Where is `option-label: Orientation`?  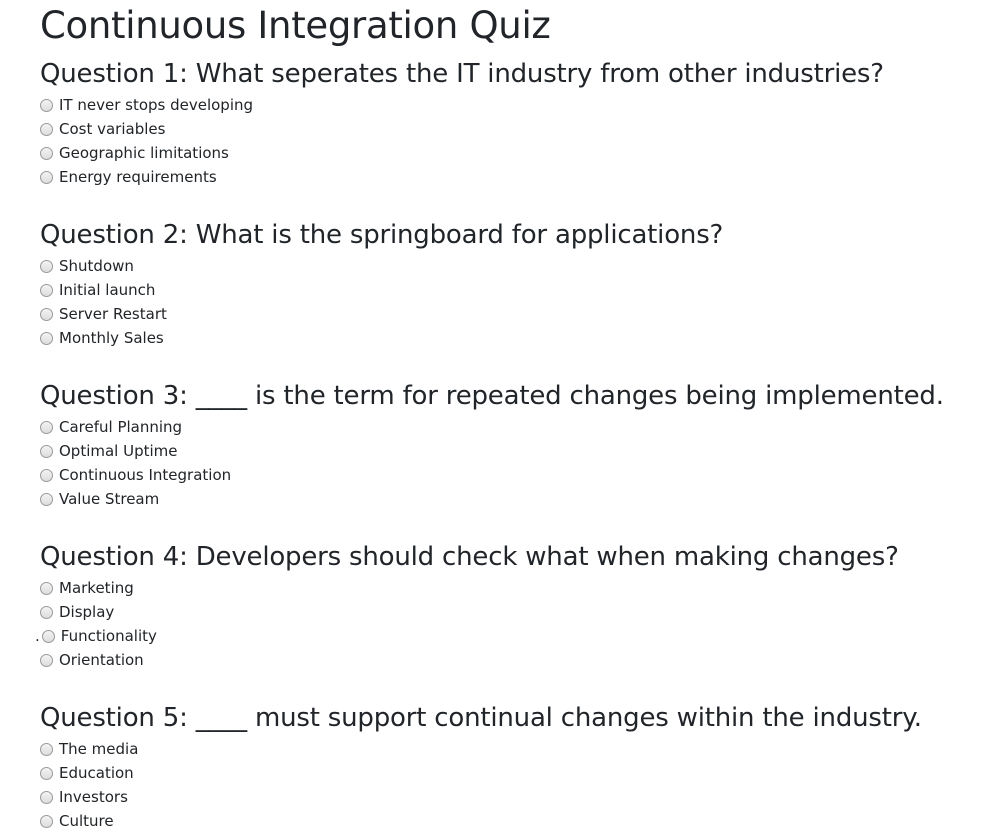
option-label: Orientation is located at coordinates (101, 660).